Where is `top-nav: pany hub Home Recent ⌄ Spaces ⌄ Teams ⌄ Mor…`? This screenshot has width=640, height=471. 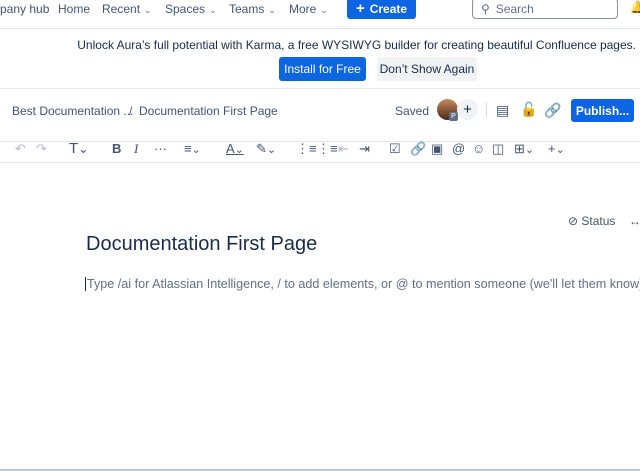
top-nav: pany hub Home Recent ⌄ Spaces ⌄ Teams ⌄ Mor… is located at coordinates (320, 14).